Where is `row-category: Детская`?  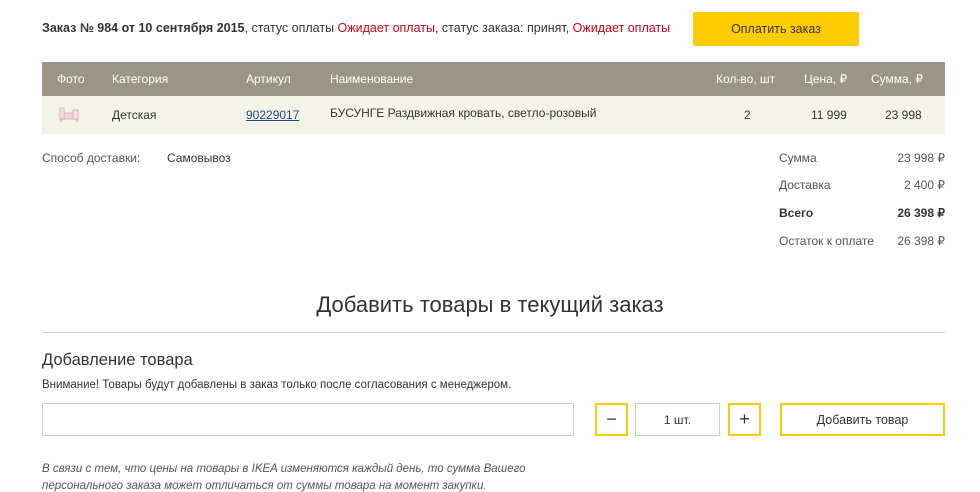 row-category: Детская is located at coordinates (134, 115).